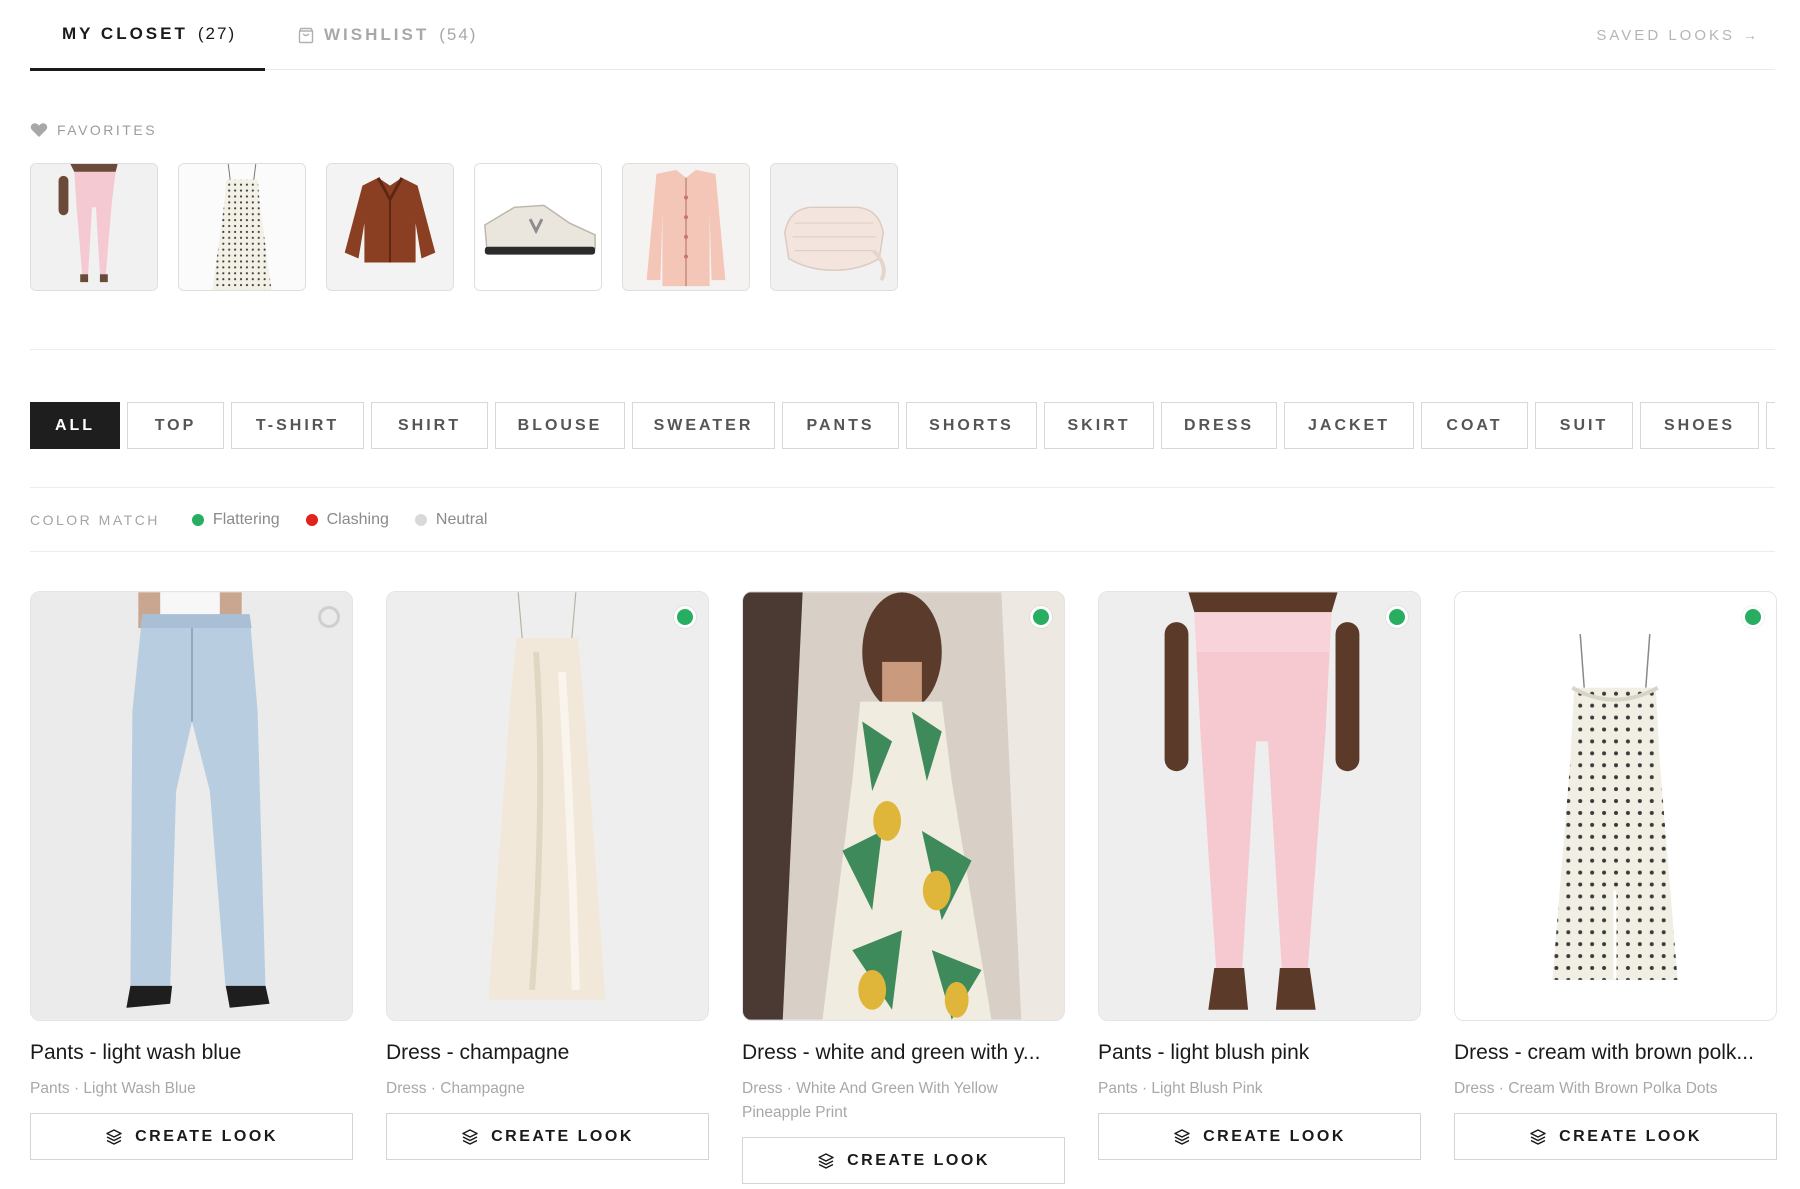 The width and height of the screenshot is (1800, 1189). What do you see at coordinates (377, 34) in the screenshot?
I see `tab-wishlist-label: WISHLIST` at bounding box center [377, 34].